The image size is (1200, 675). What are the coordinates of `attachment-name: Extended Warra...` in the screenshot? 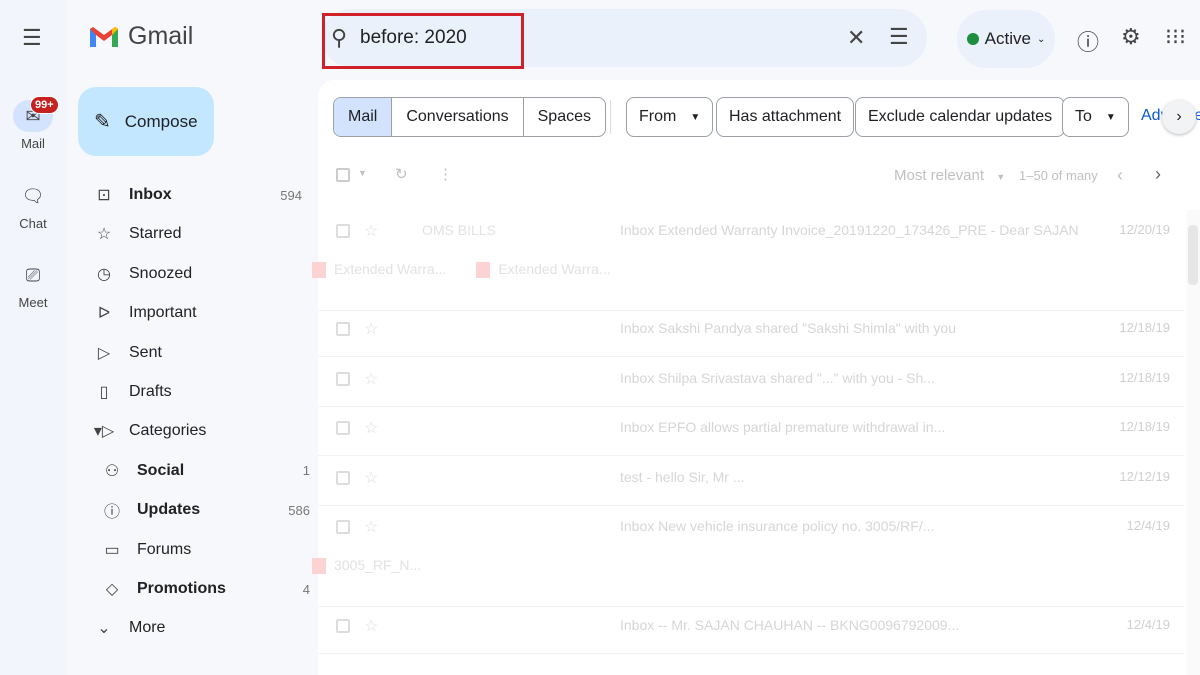 It's located at (390, 269).